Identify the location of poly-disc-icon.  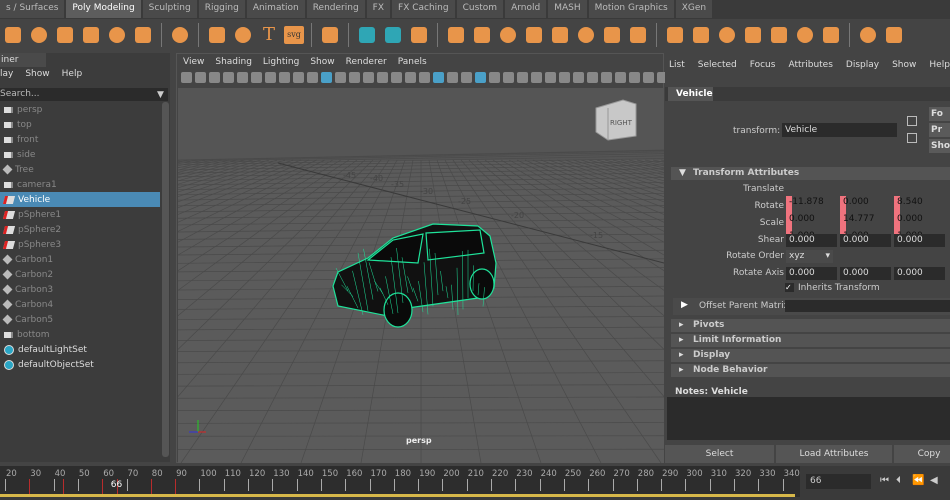
(143, 35).